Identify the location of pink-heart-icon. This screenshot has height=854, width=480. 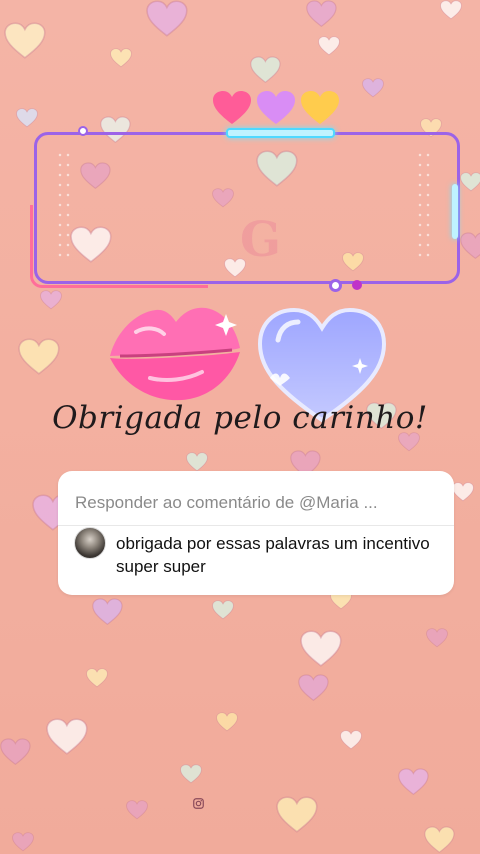
(232, 107).